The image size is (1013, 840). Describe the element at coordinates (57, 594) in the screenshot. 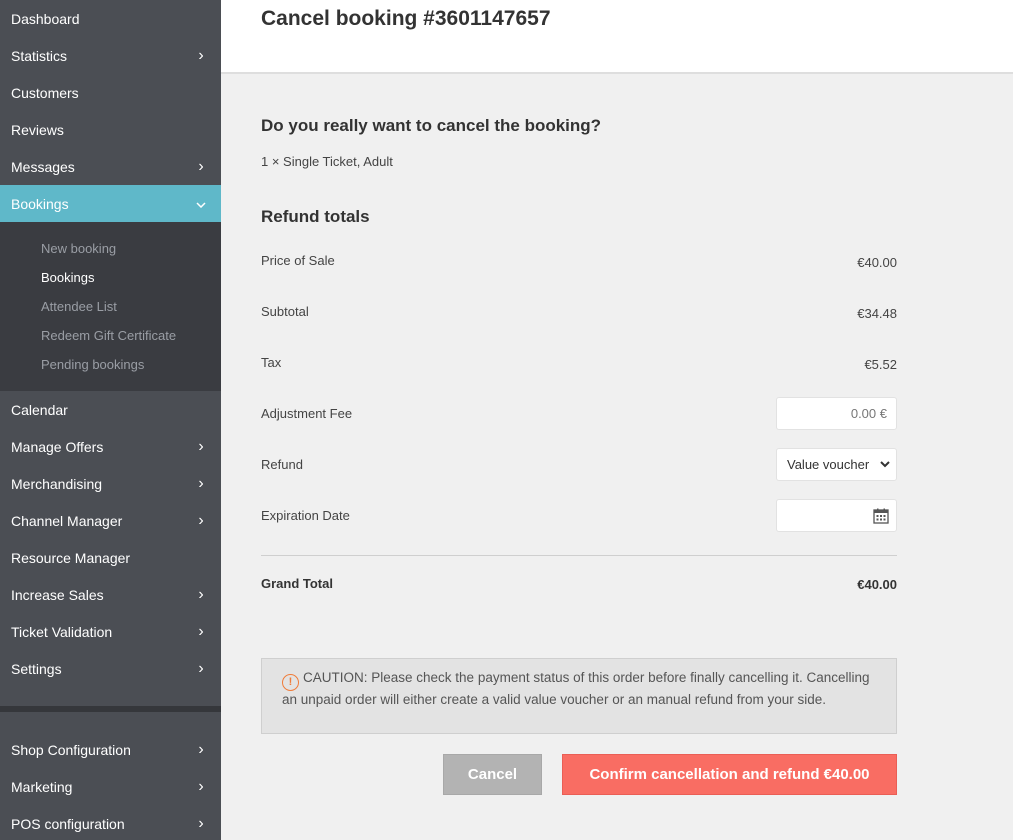

I see `sidebar-item-label: Increase Sales` at that location.